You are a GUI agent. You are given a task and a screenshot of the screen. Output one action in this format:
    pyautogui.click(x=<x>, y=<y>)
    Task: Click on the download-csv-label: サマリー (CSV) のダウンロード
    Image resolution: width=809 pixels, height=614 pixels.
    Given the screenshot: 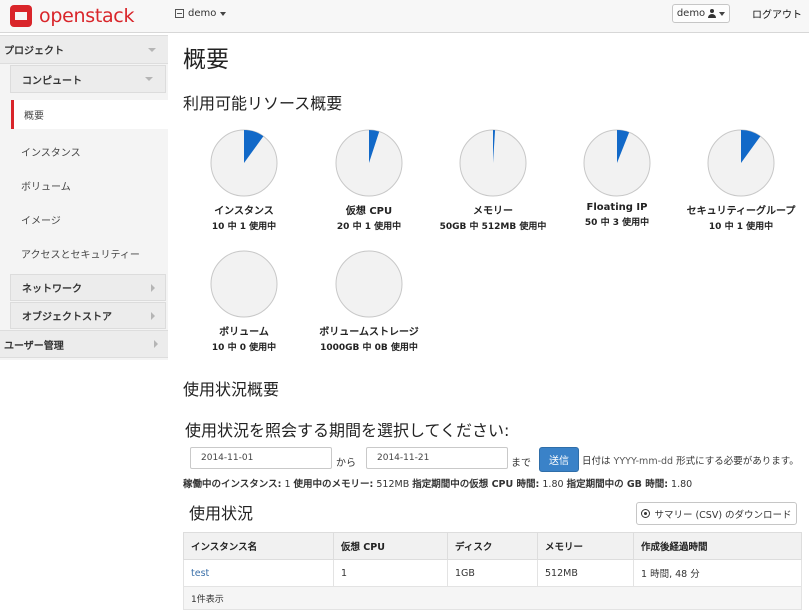 What is the action you would take?
    pyautogui.click(x=723, y=515)
    